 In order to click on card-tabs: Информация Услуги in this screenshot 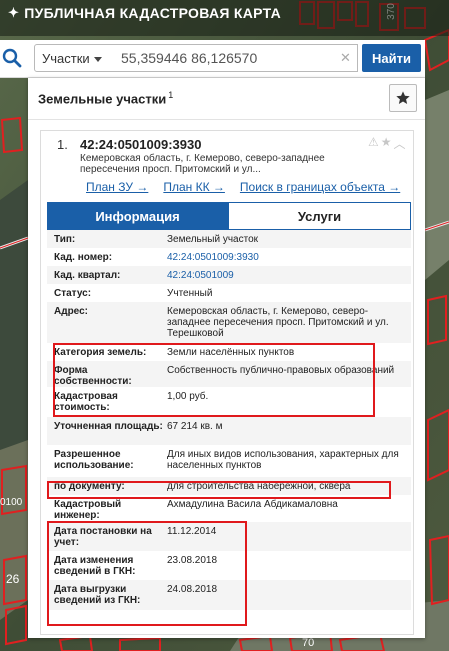, I will do `click(229, 216)`.